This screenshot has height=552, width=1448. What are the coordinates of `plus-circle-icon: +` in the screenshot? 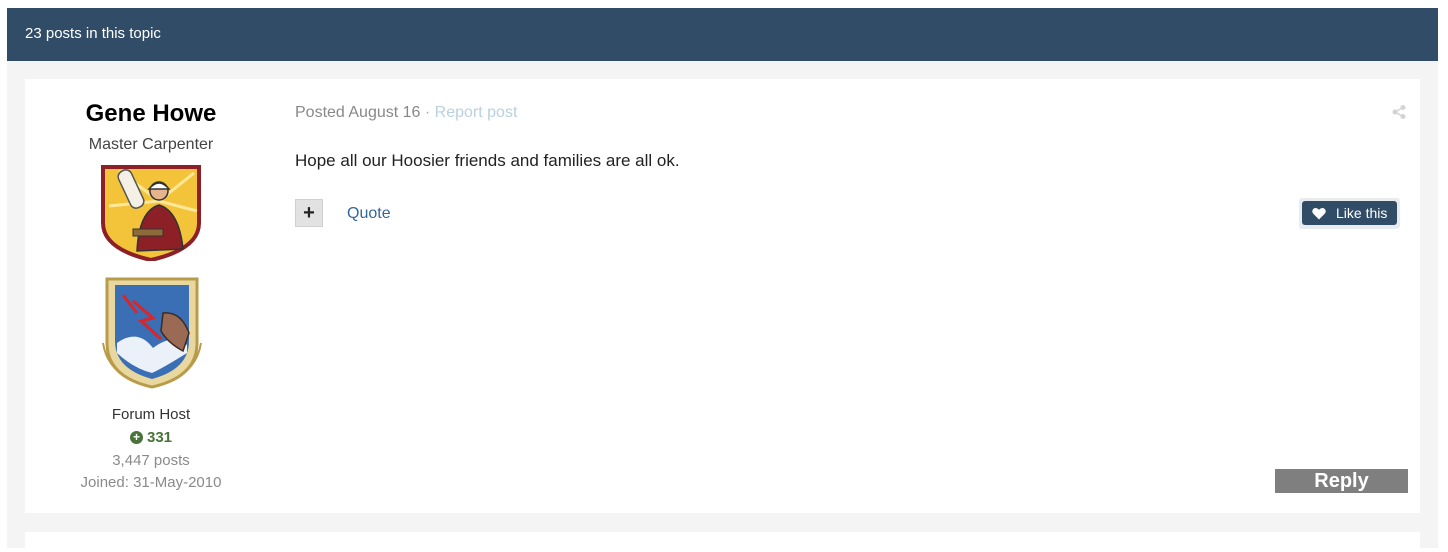 It's located at (136, 437).